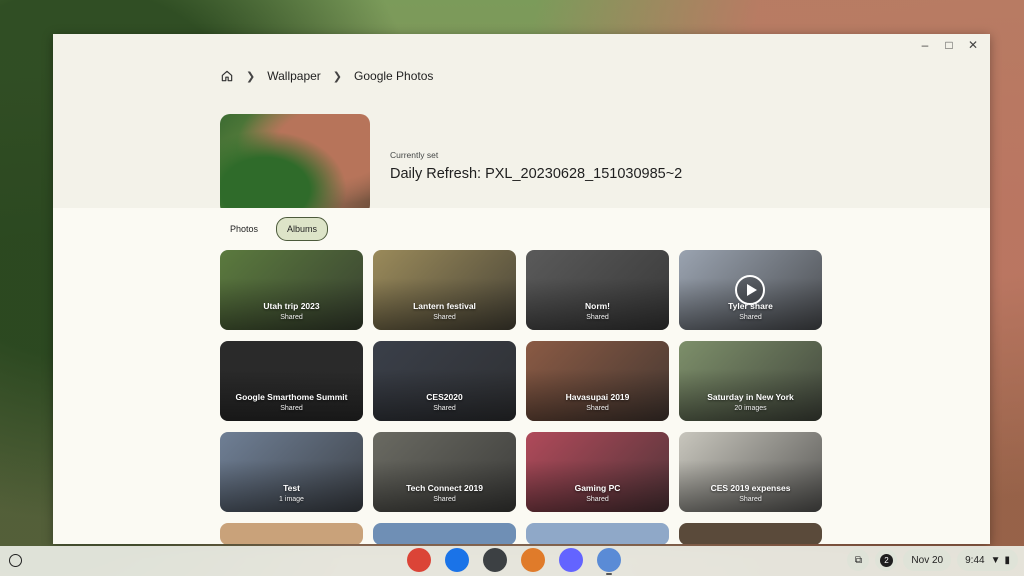 The image size is (1024, 576). I want to click on screen-capture-icon: ⧉, so click(858, 560).